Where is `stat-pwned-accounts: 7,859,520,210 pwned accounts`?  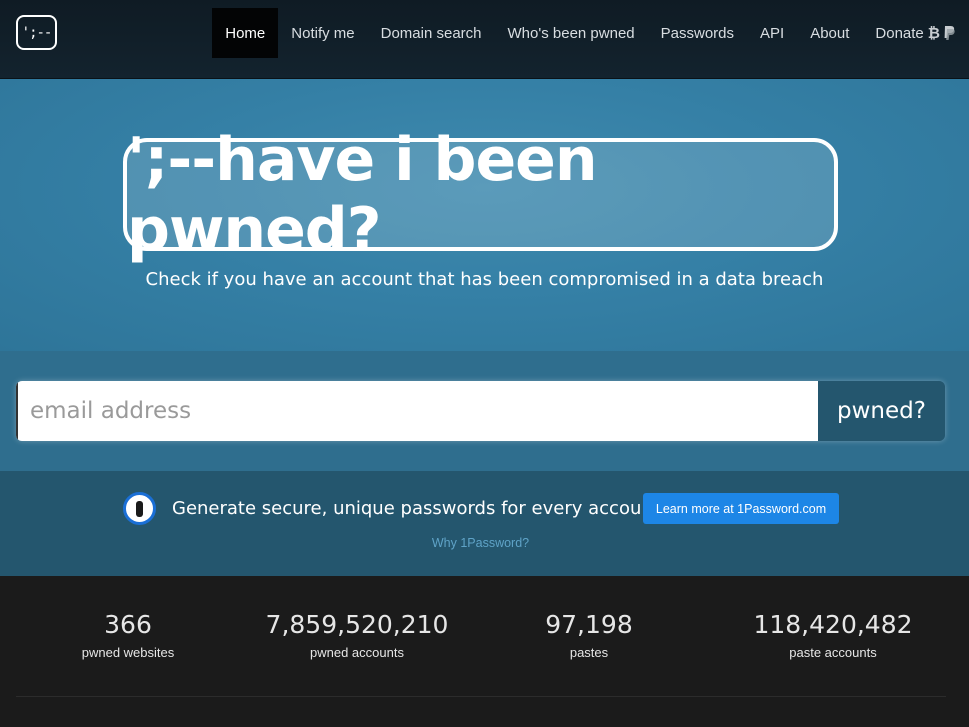 stat-pwned-accounts: 7,859,520,210 pwned accounts is located at coordinates (357, 635).